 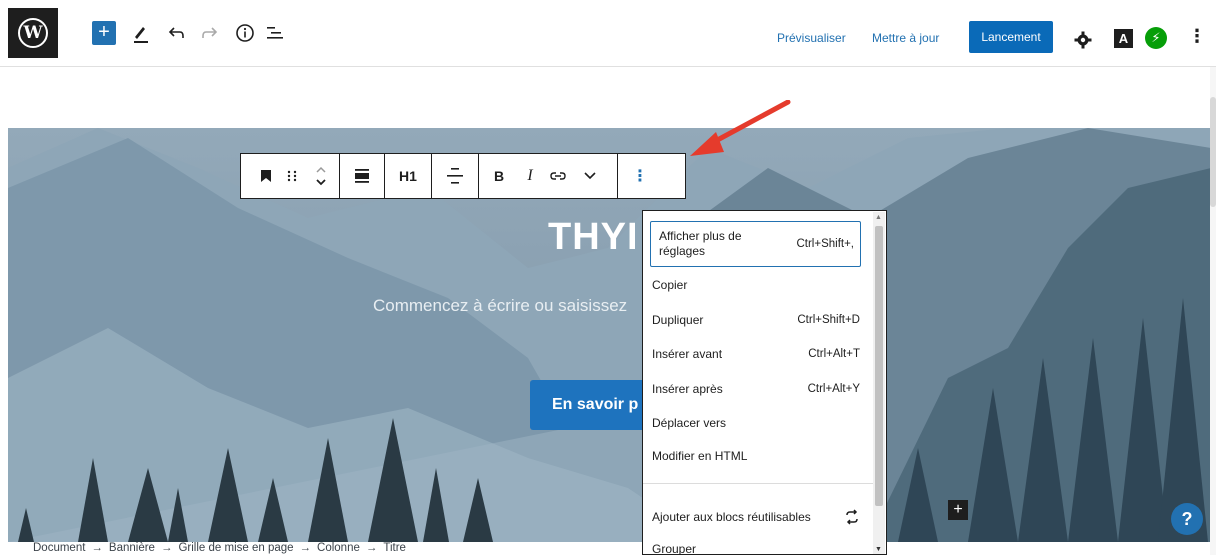 I want to click on menu-item-show-more-settings: Afficher plus de réglages Ctrl+Shift+,, so click(x=755, y=244).